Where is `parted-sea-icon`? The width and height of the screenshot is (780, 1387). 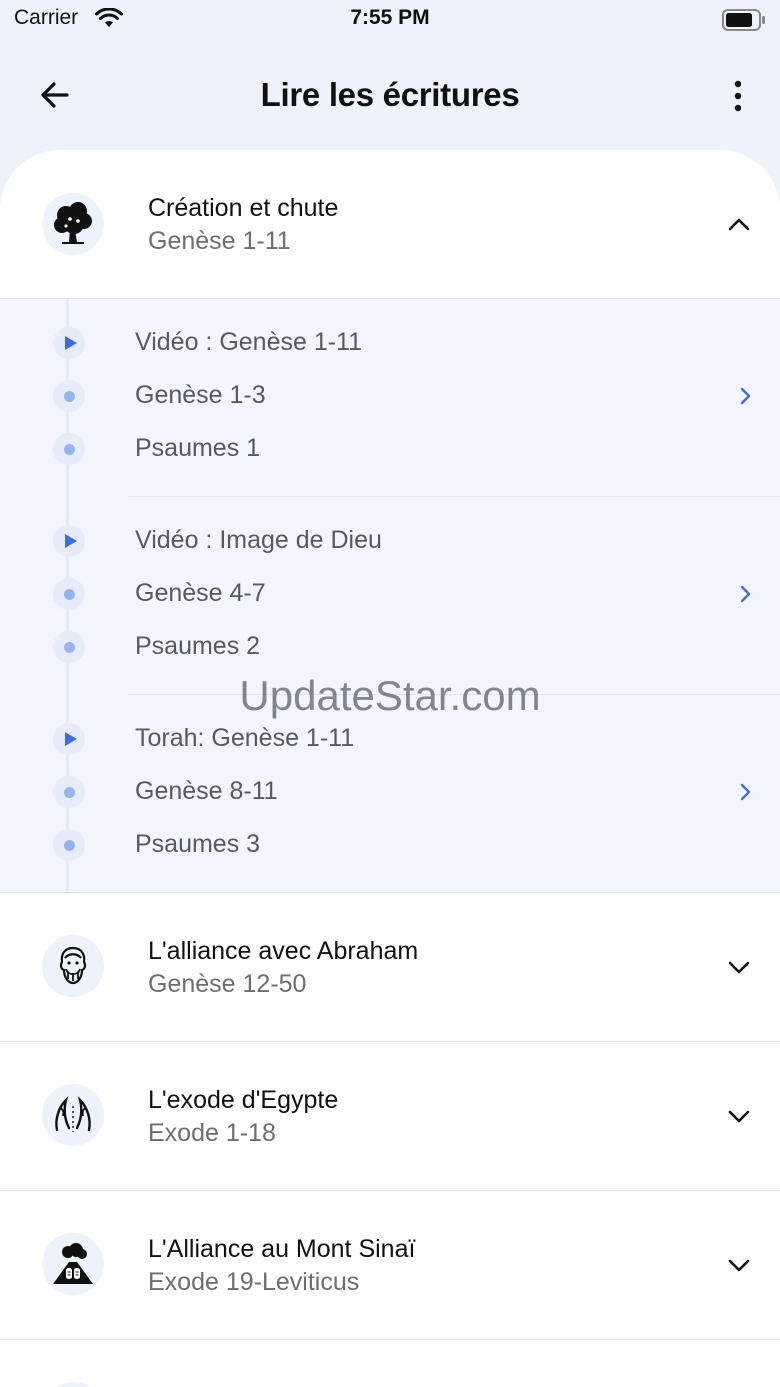 parted-sea-icon is located at coordinates (73, 1115).